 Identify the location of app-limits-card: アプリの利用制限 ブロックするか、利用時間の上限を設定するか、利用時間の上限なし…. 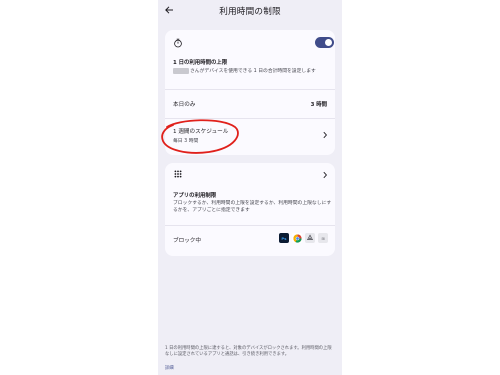
(250, 209).